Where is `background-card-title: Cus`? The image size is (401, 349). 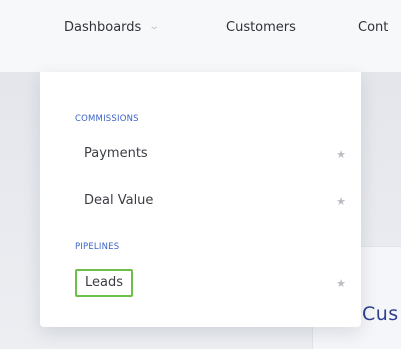 background-card-title: Cus is located at coordinates (380, 314).